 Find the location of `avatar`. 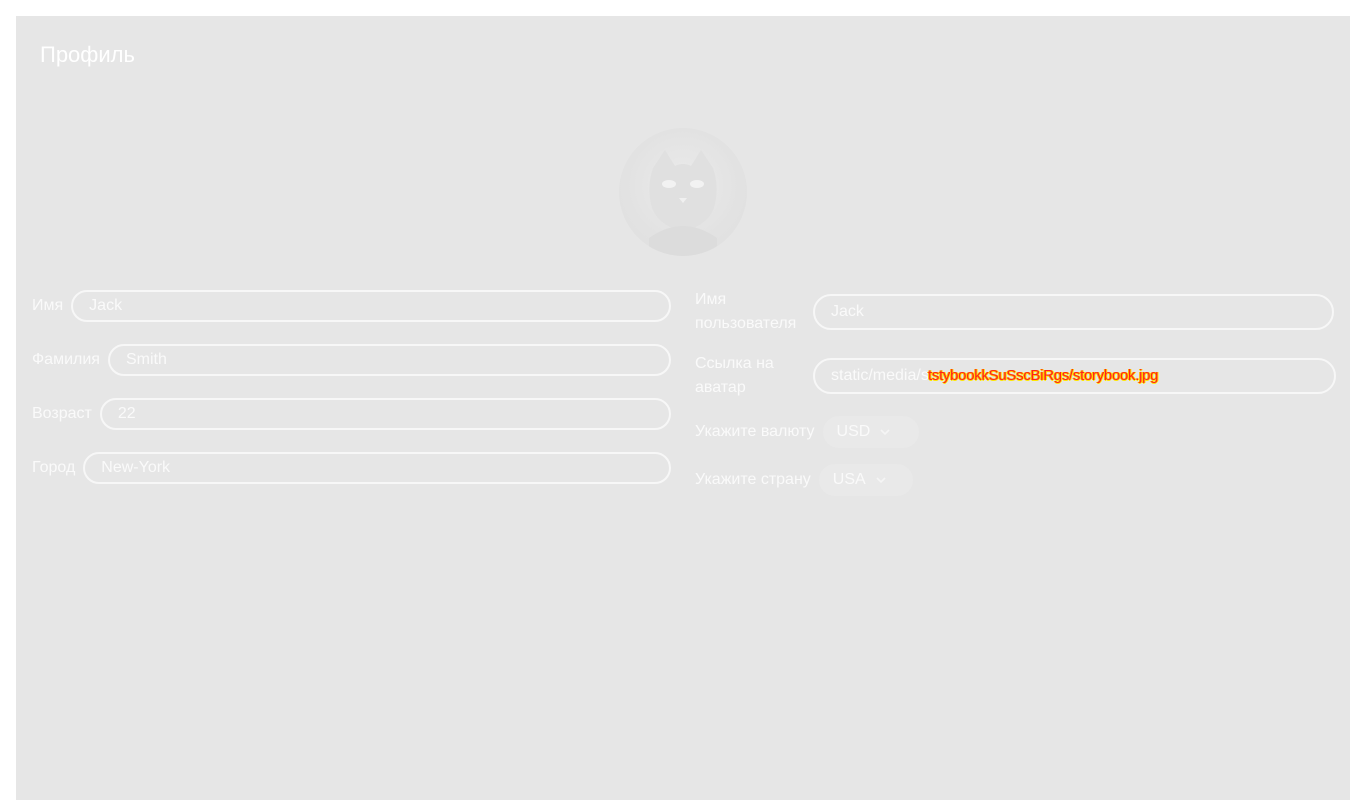

avatar is located at coordinates (683, 192).